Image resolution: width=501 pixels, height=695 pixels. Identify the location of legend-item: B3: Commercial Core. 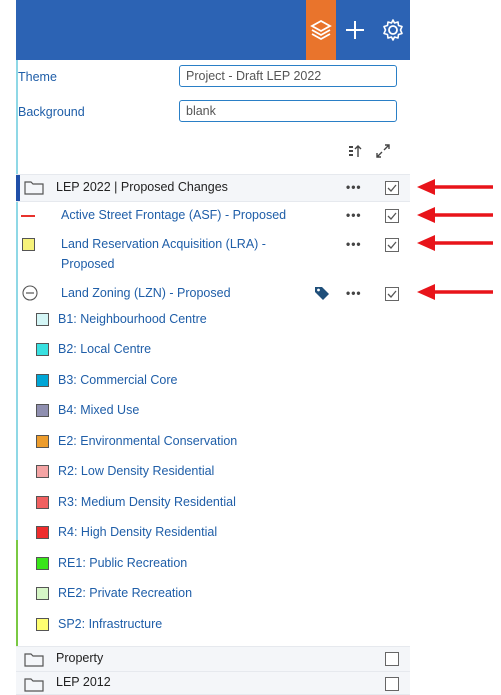
(213, 381).